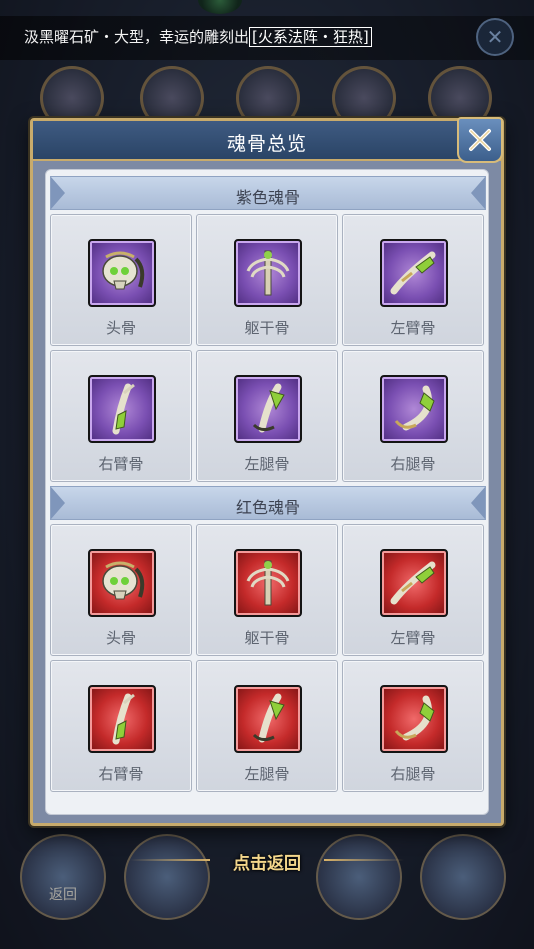 Image resolution: width=534 pixels, height=949 pixels. I want to click on close-icon, so click(480, 140).